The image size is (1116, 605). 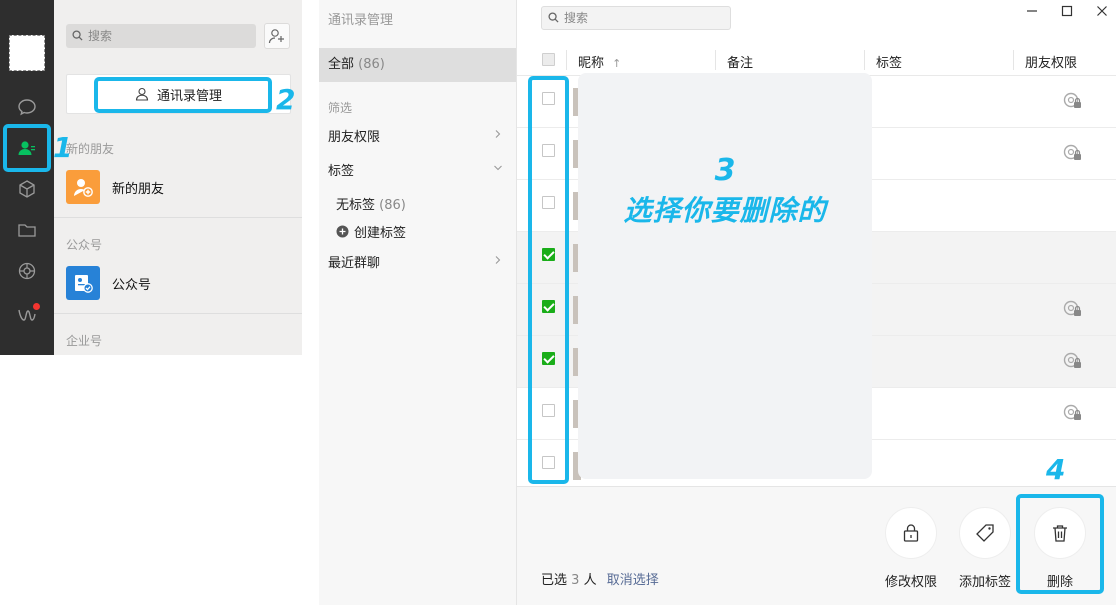 What do you see at coordinates (392, 205) in the screenshot?
I see `no-tag-count: (86)` at bounding box center [392, 205].